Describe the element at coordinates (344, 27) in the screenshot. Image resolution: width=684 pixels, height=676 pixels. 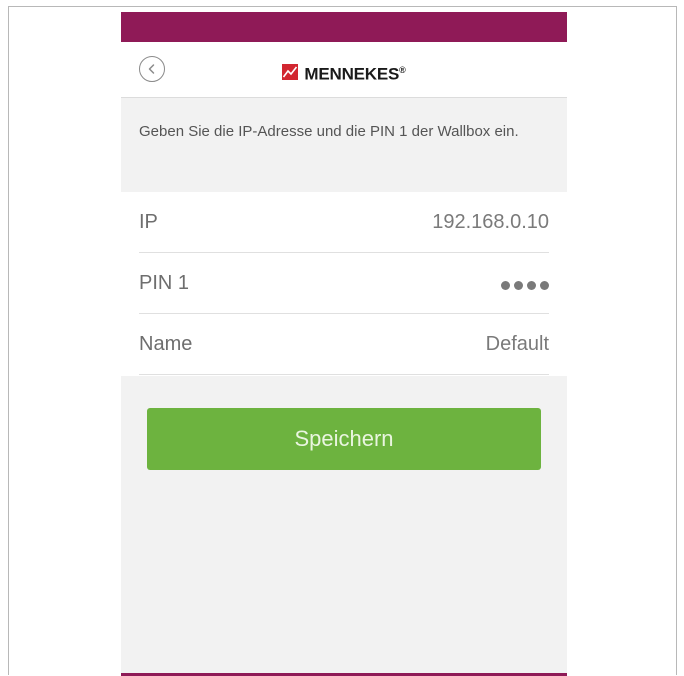
I see `status-bar` at that location.